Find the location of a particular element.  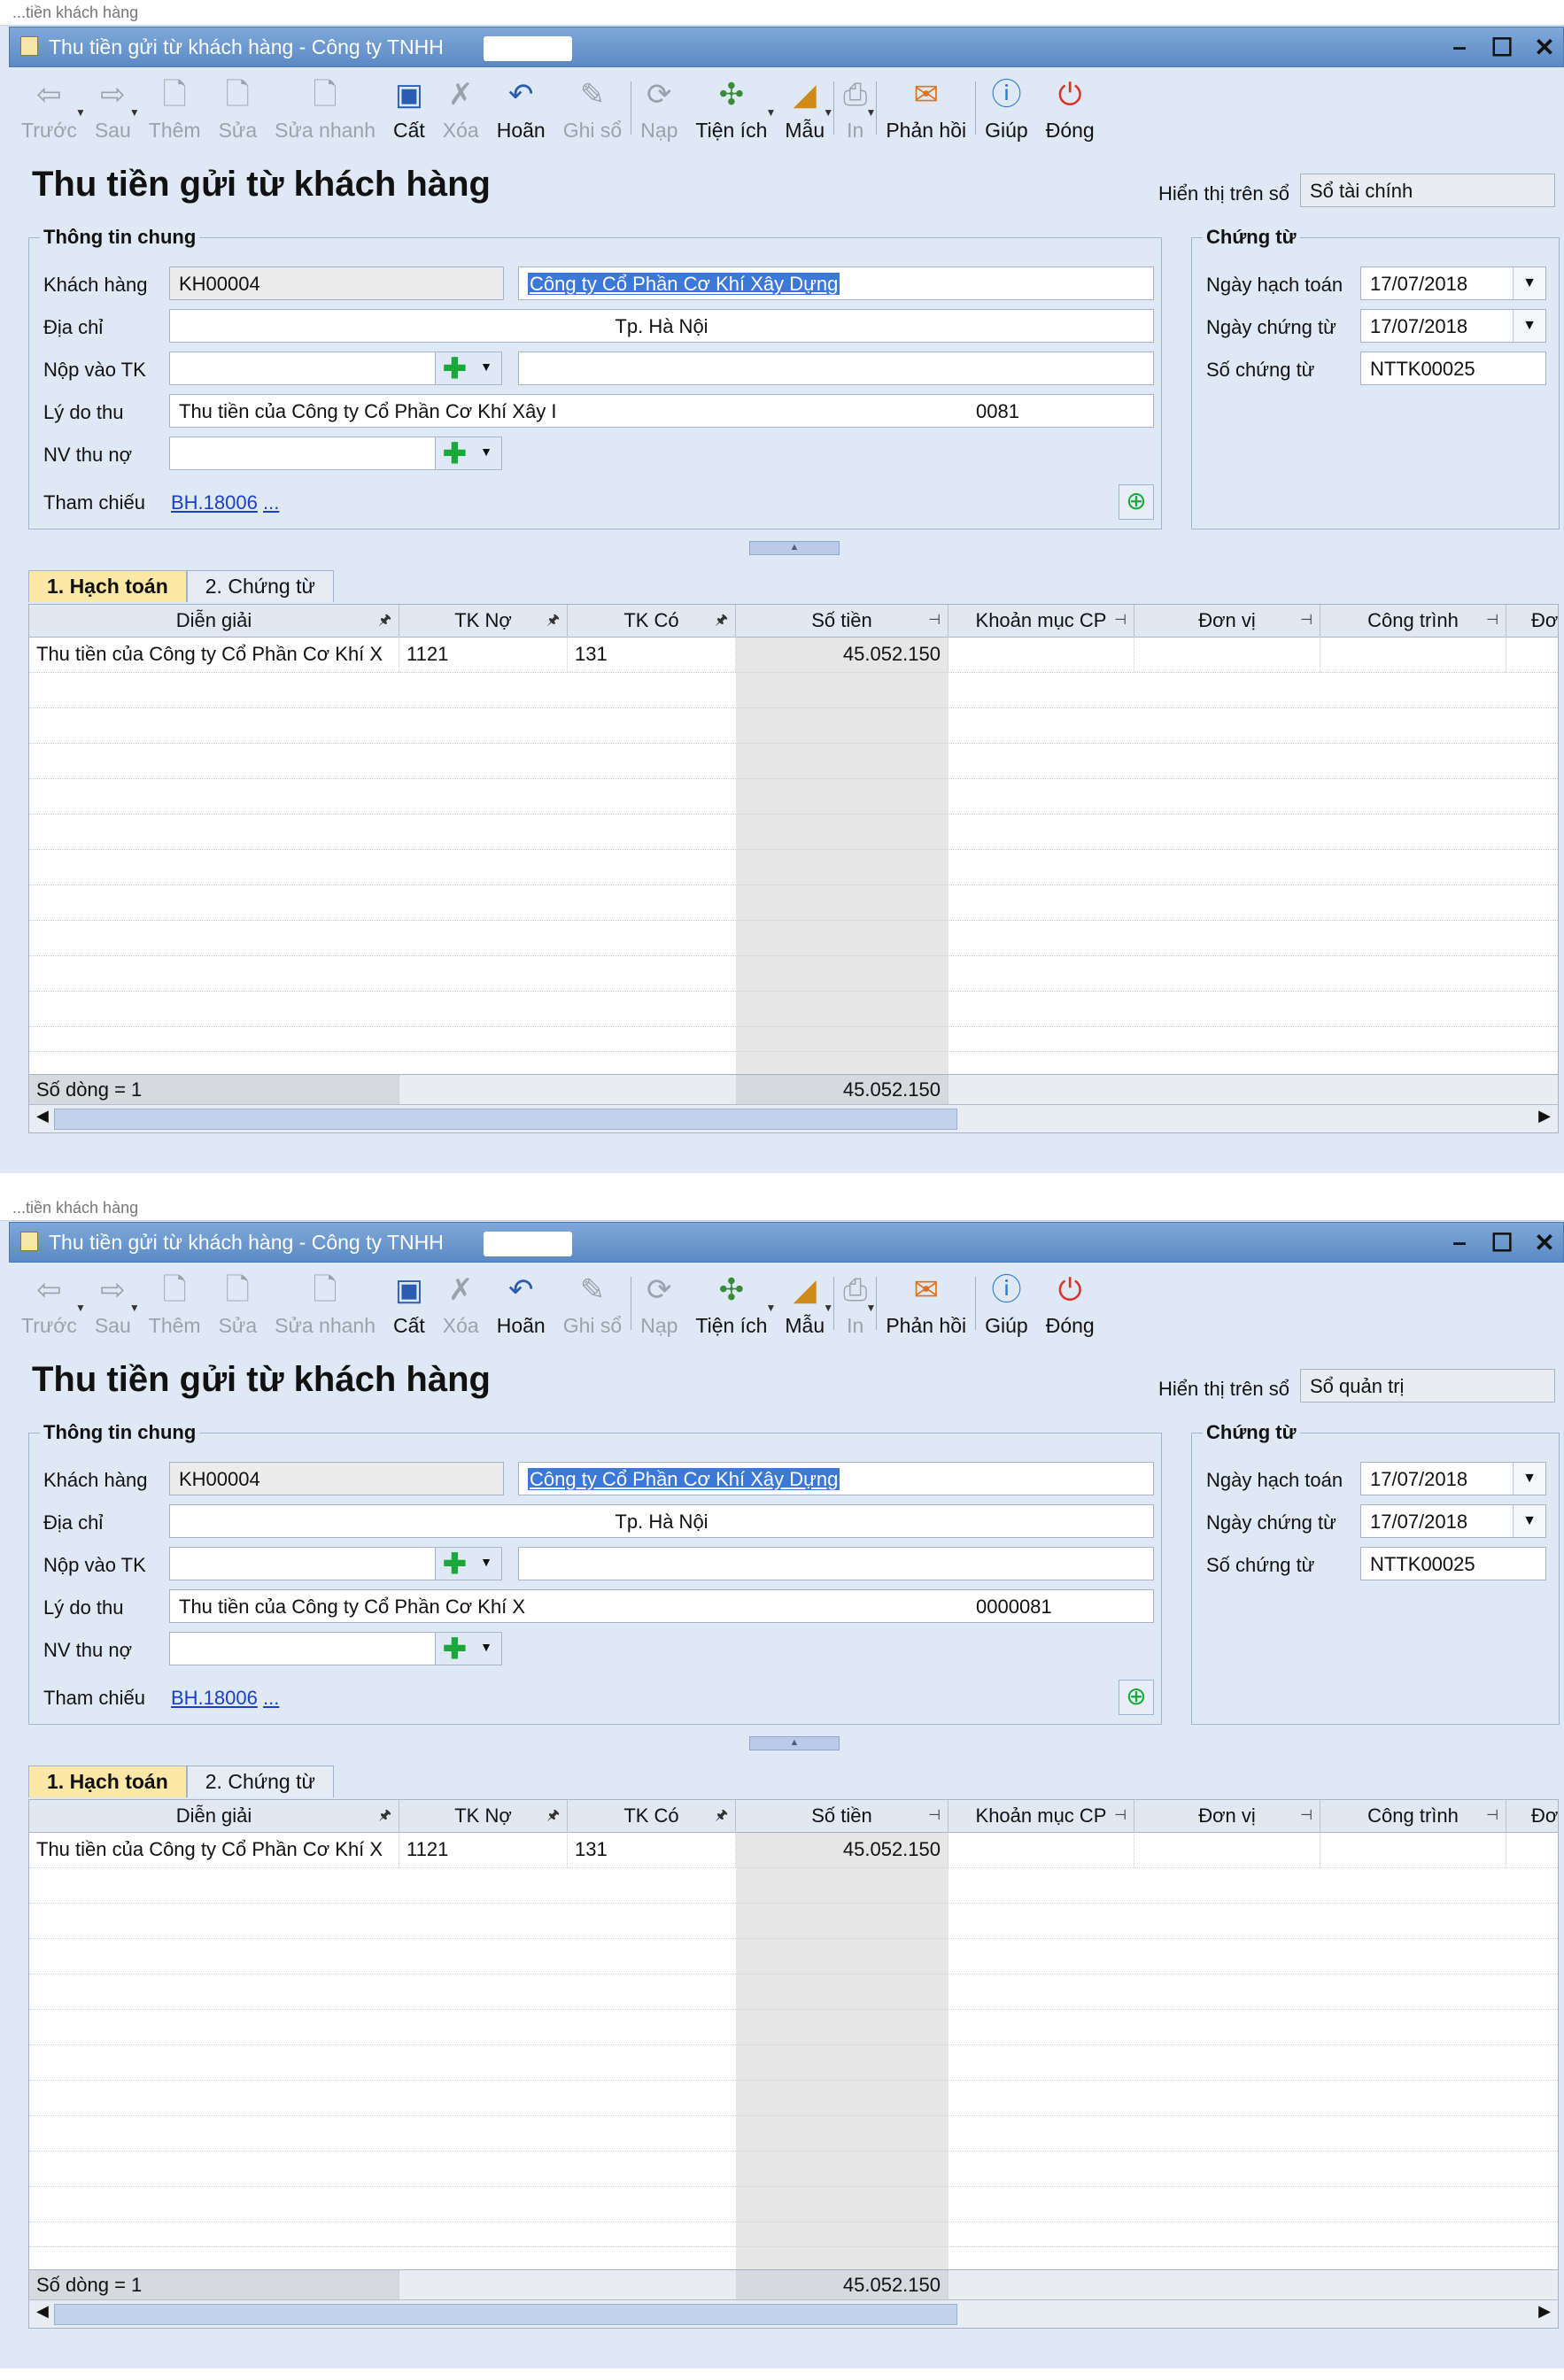

row-debit: 1121 is located at coordinates (483, 1849).